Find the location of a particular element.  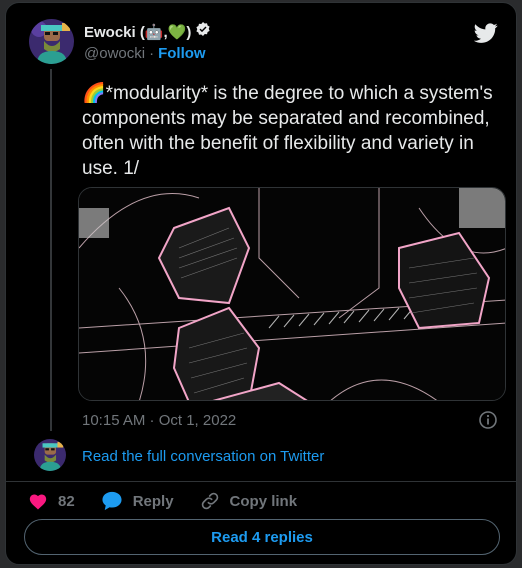

tweet-timestamp: 10:15 AM · Oct 1, 2022 is located at coordinates (159, 420).